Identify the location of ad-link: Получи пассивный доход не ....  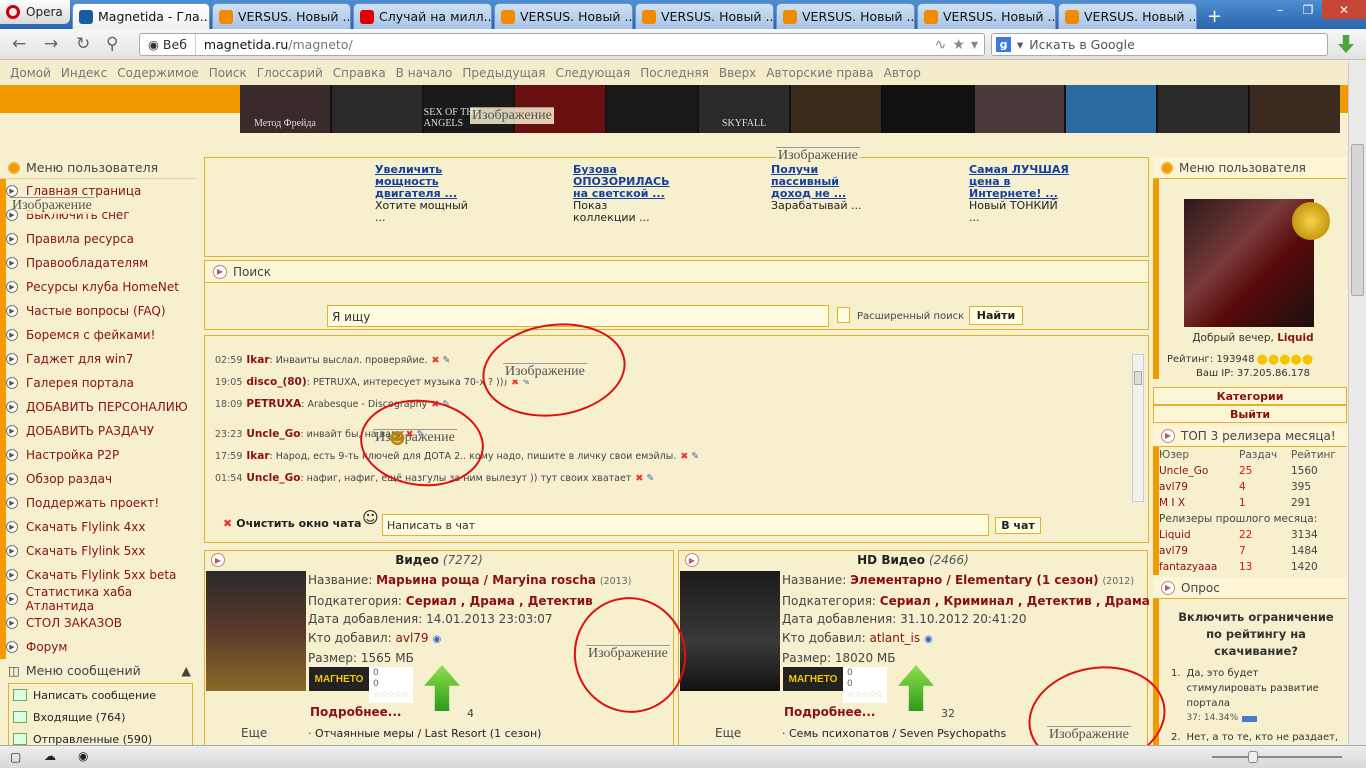
(808, 181).